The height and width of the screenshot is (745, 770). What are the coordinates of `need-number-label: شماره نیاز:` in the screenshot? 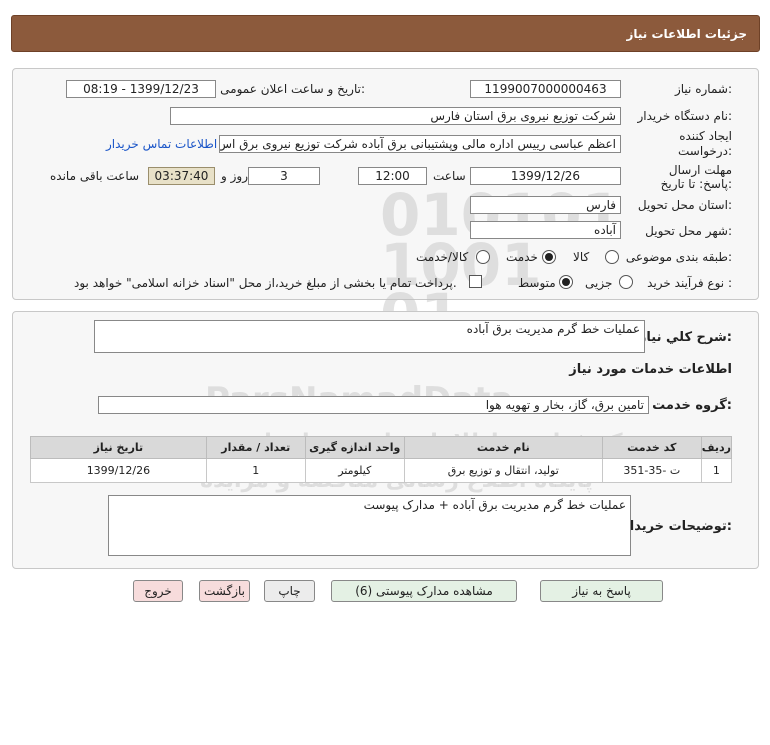 It's located at (703, 89).